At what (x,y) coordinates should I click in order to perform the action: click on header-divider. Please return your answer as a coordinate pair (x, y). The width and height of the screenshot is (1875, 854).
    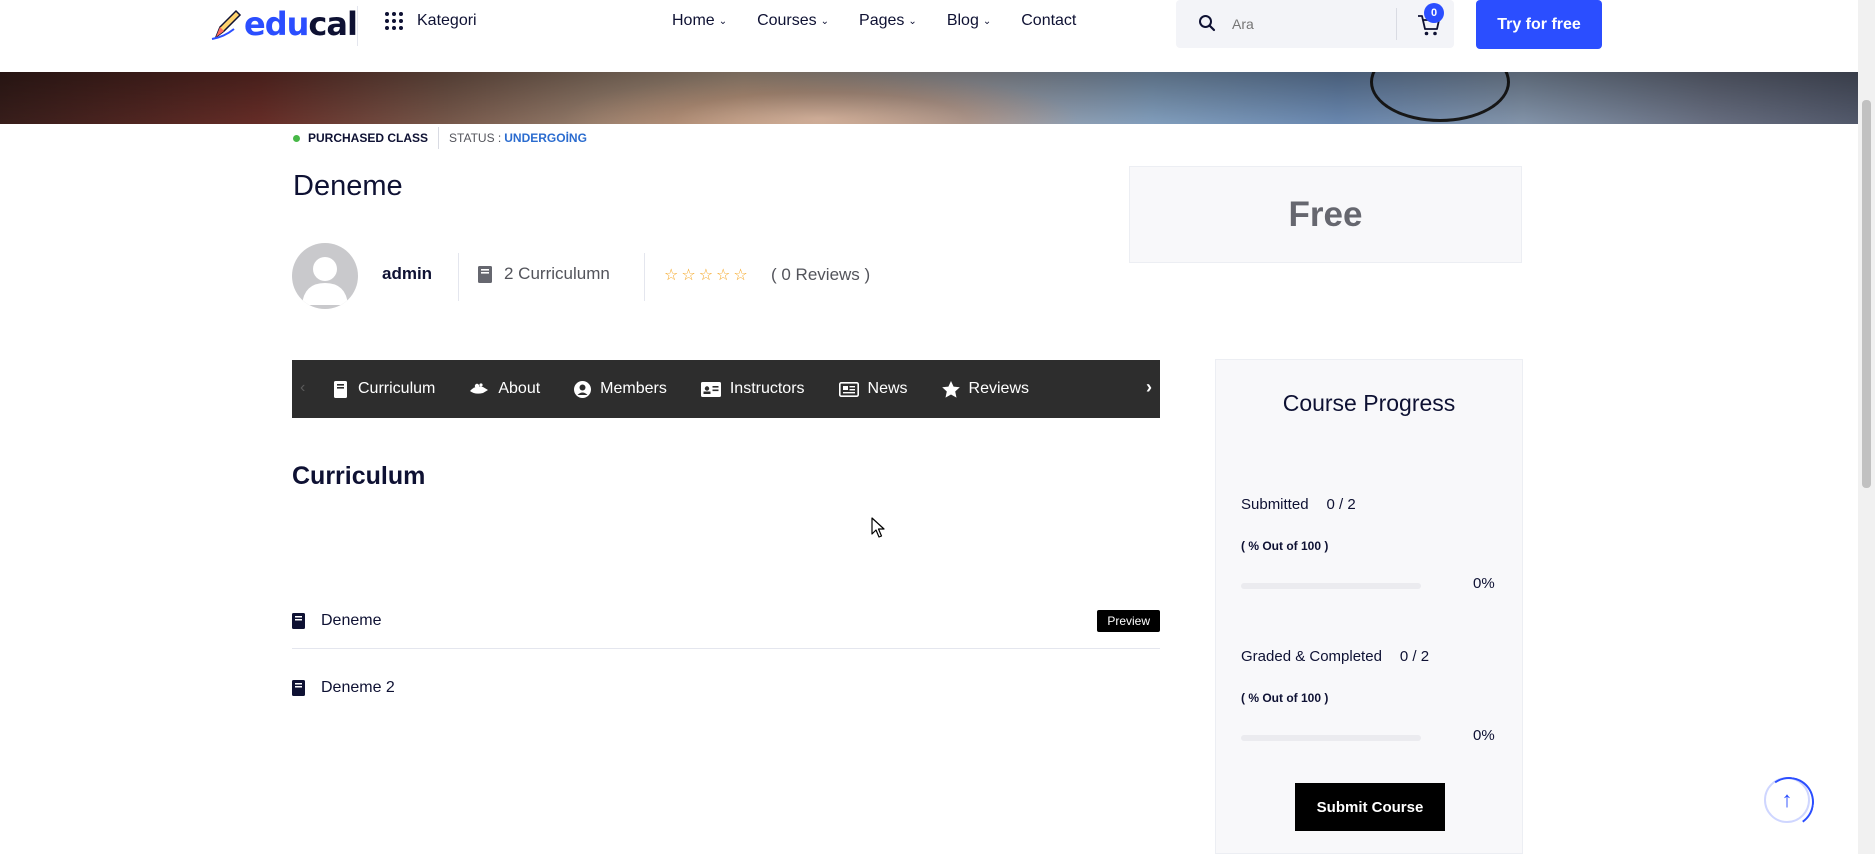
    Looking at the image, I should click on (357, 26).